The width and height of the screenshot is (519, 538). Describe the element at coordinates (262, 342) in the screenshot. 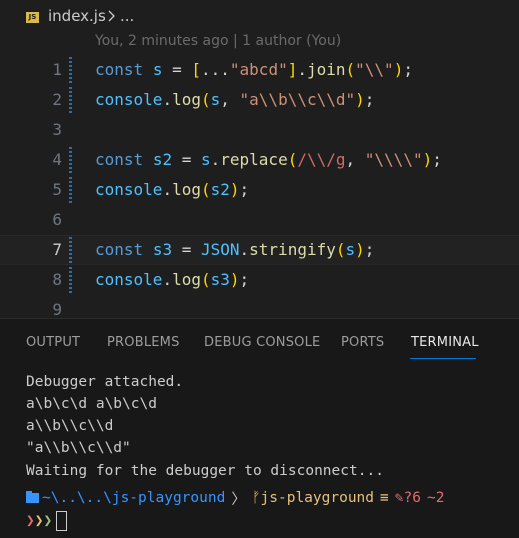

I see `tab-debug-console: DEBUG CONSOLE` at that location.